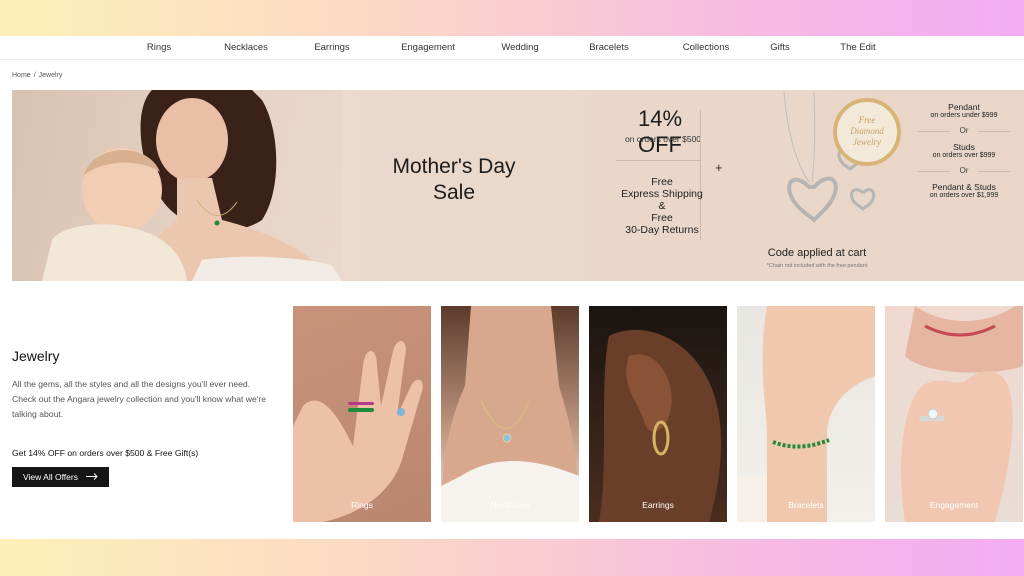 The width and height of the screenshot is (1024, 576). Describe the element at coordinates (964, 147) in the screenshot. I see `gift-option-title: Studs` at that location.